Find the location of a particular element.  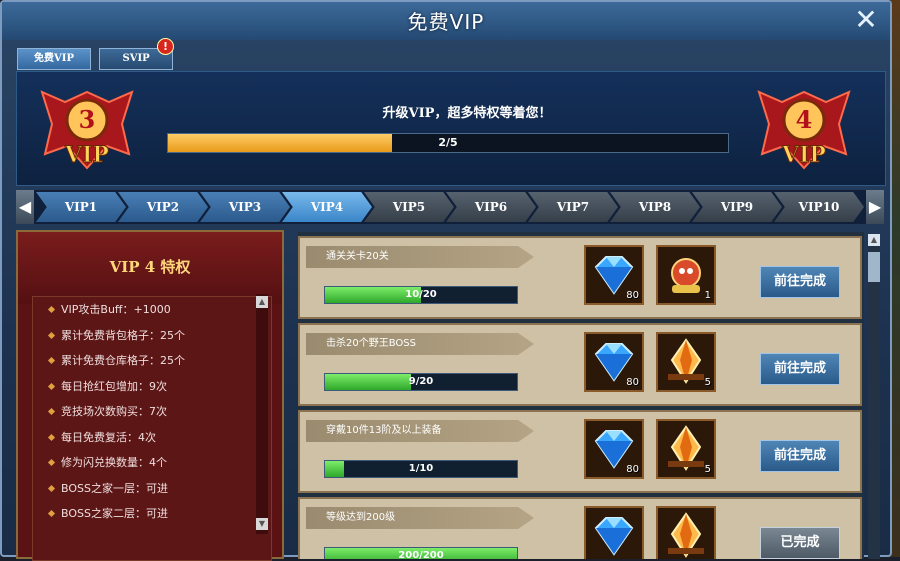

window-title: 免费VIP is located at coordinates (446, 22).